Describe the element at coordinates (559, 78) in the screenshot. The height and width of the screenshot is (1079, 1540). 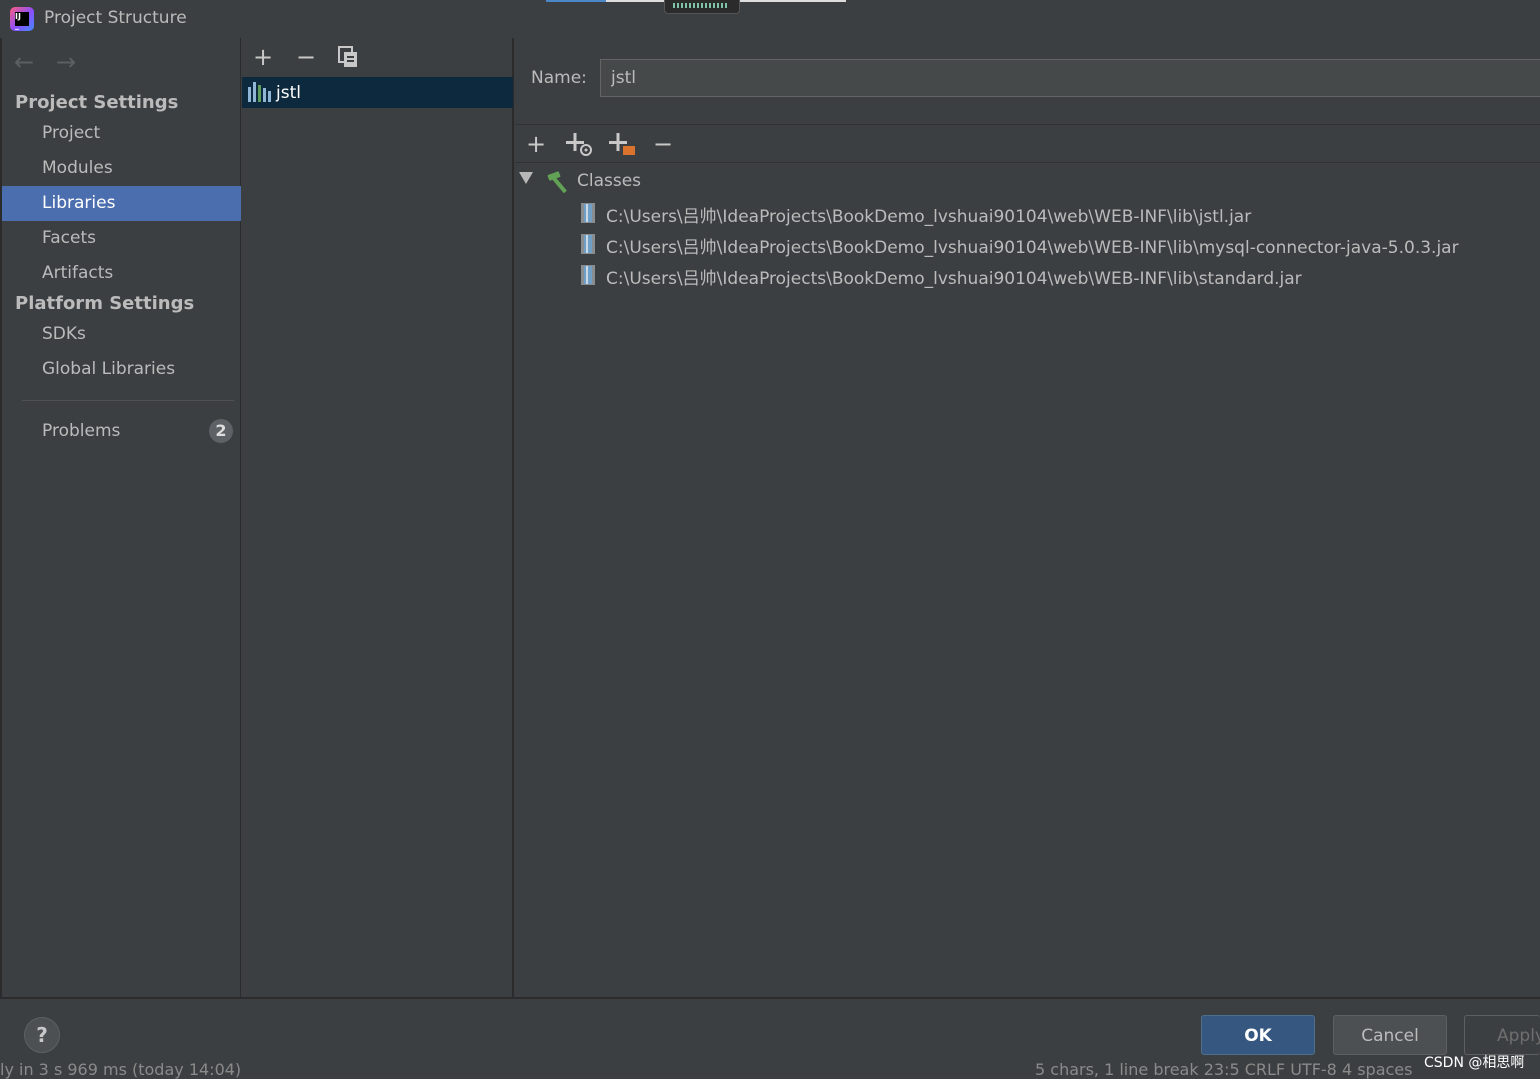
I see `name-label: Name:` at that location.